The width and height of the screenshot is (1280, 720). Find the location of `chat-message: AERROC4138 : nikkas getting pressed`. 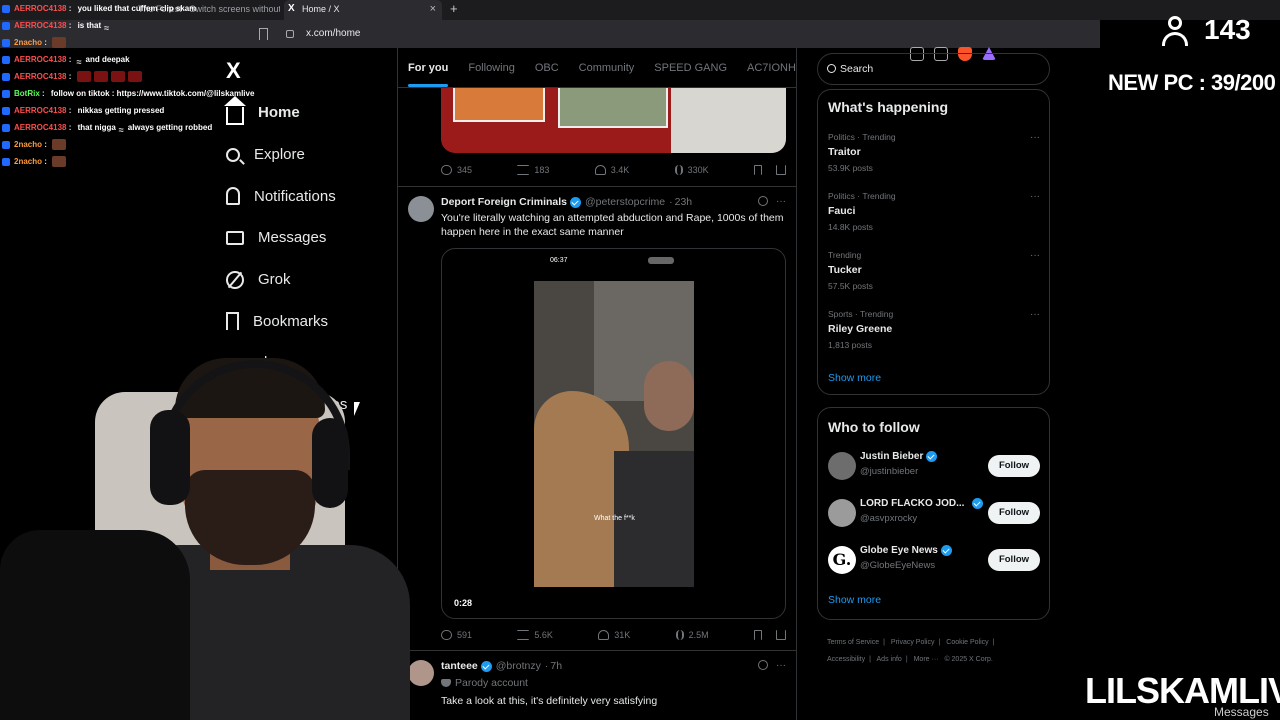

chat-message: AERROC4138 : nikkas getting pressed is located at coordinates (132, 110).